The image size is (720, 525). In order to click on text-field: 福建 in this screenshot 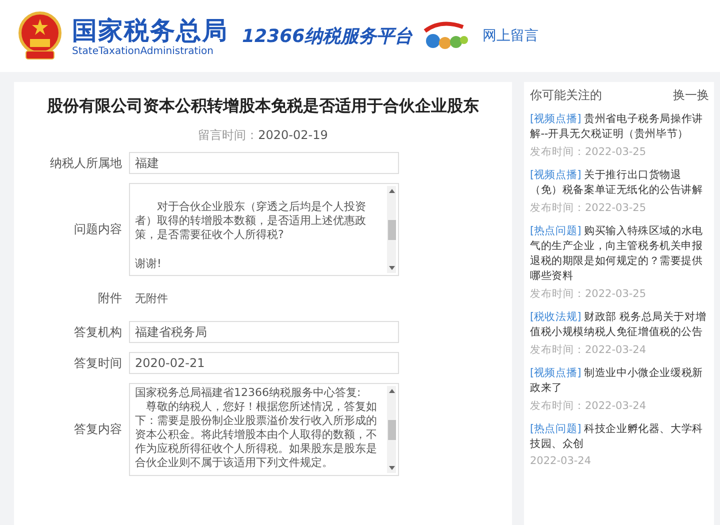, I will do `click(264, 163)`.